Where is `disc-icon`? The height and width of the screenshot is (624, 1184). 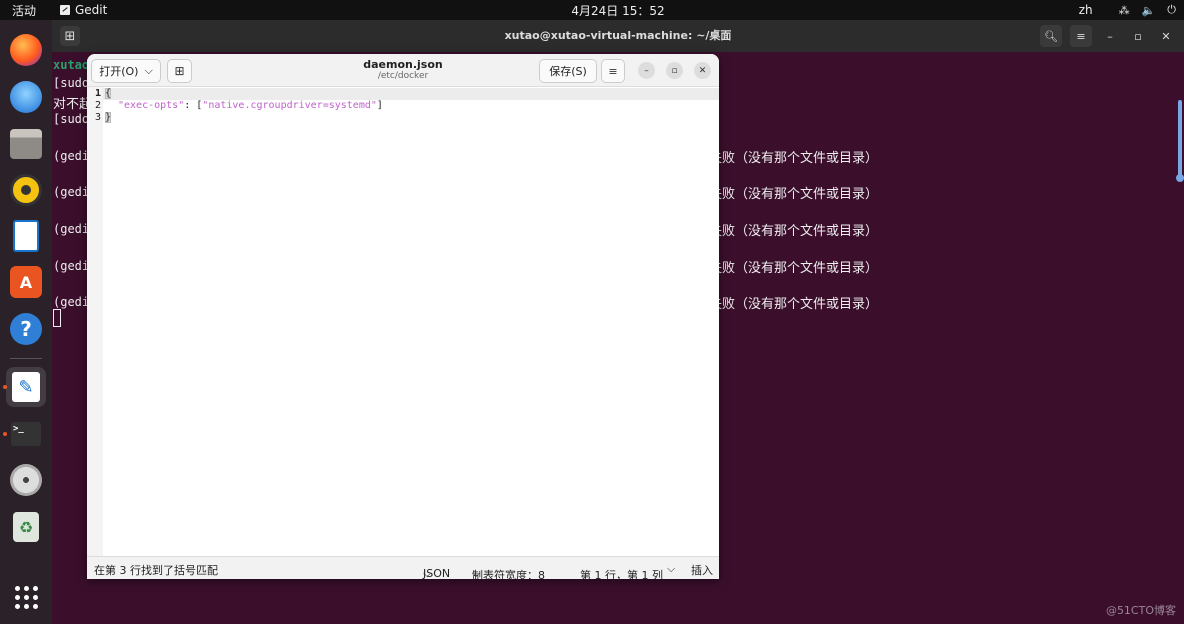
disc-icon is located at coordinates (26, 480).